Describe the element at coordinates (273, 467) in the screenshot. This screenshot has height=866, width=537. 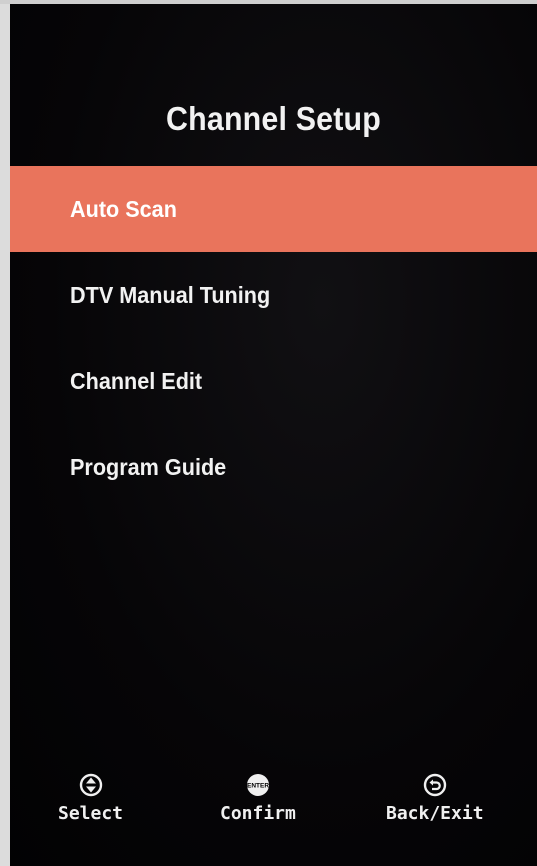
I see `menu-item-program-guide: Program Guide` at that location.